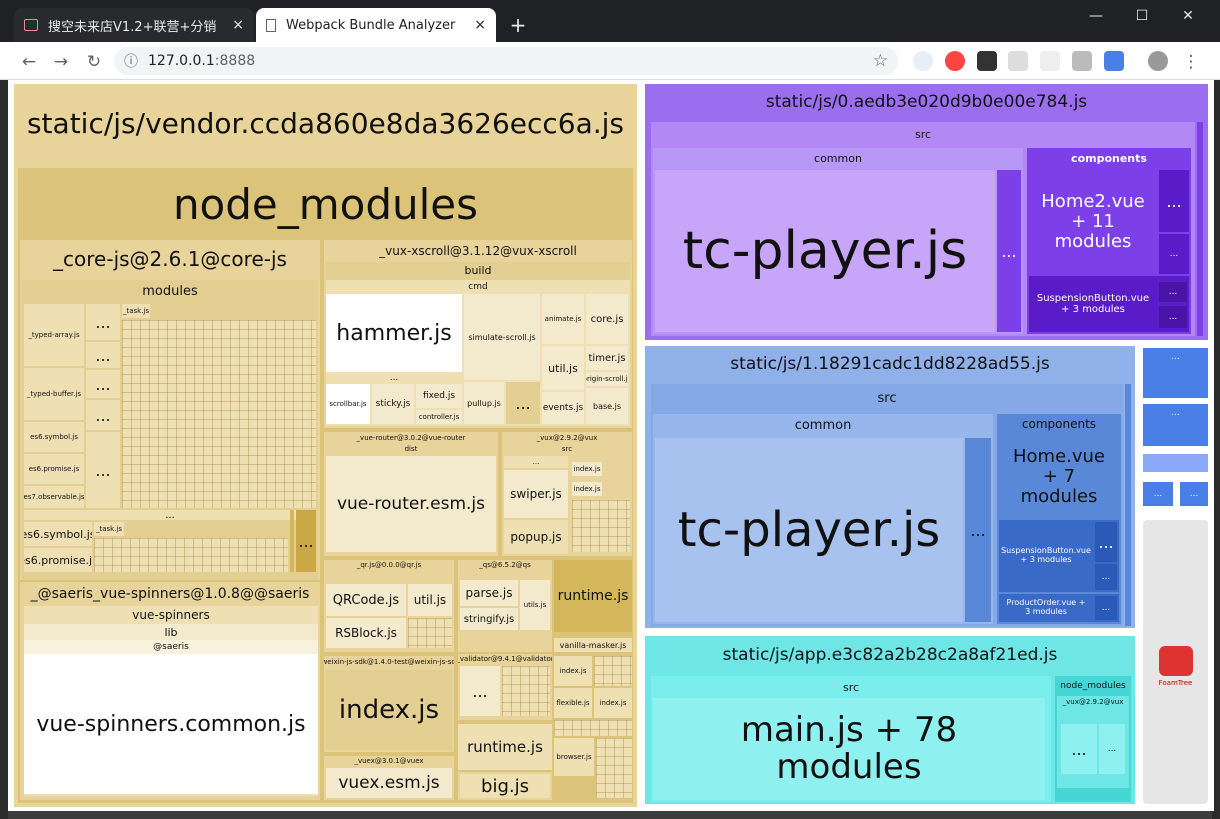 Image resolution: width=1220 pixels, height=819 pixels. What do you see at coordinates (58, 560) in the screenshot?
I see `module: es6.promise.js` at bounding box center [58, 560].